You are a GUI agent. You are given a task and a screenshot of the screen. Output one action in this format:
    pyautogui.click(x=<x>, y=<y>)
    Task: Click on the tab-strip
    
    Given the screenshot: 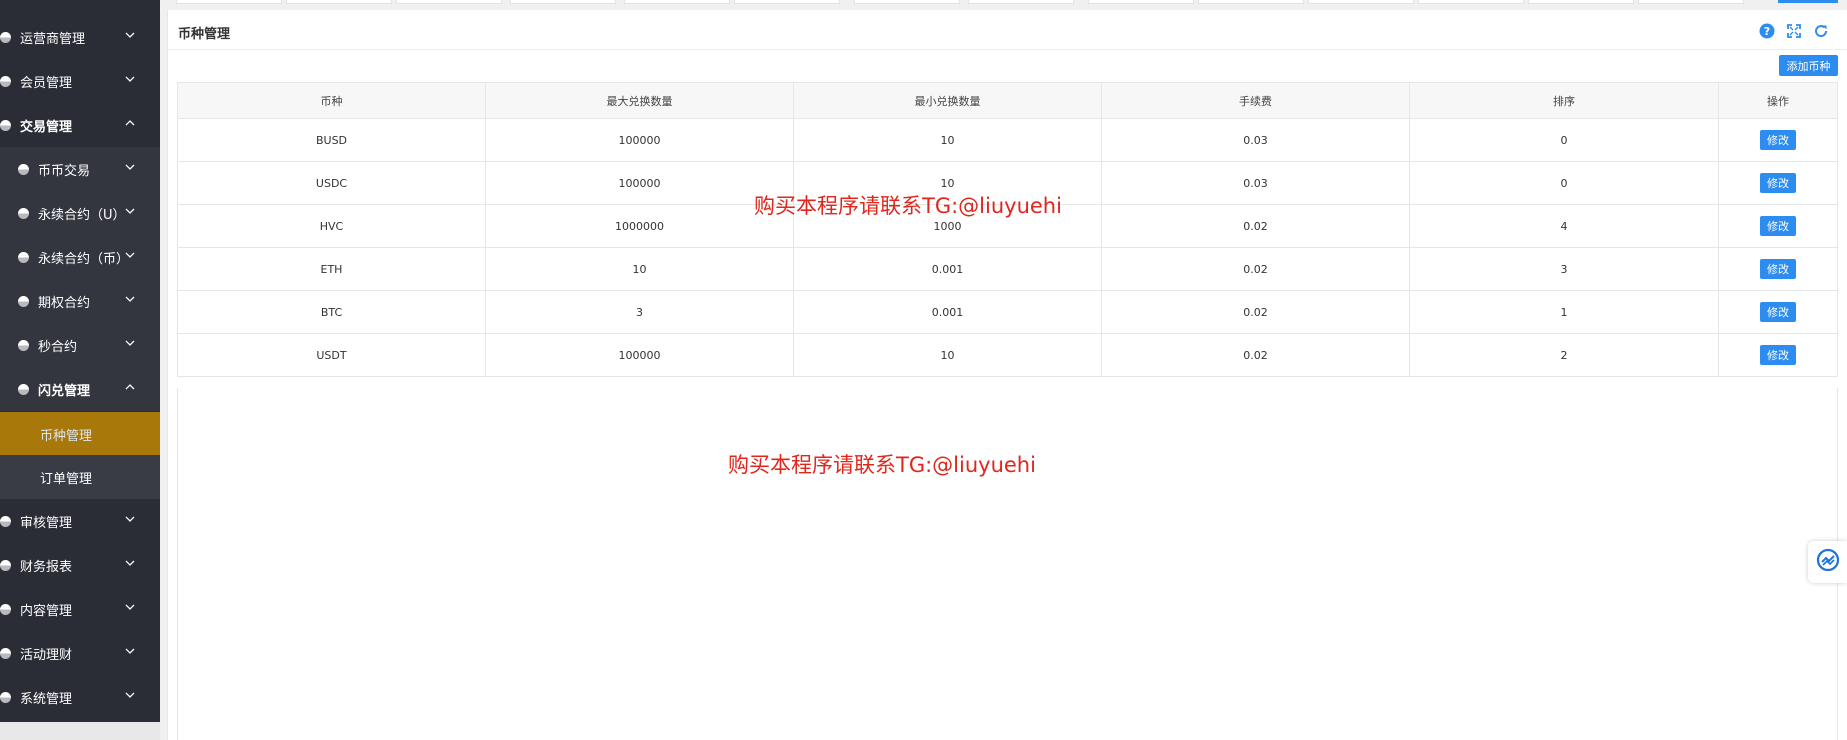 What is the action you would take?
    pyautogui.click(x=1003, y=4)
    